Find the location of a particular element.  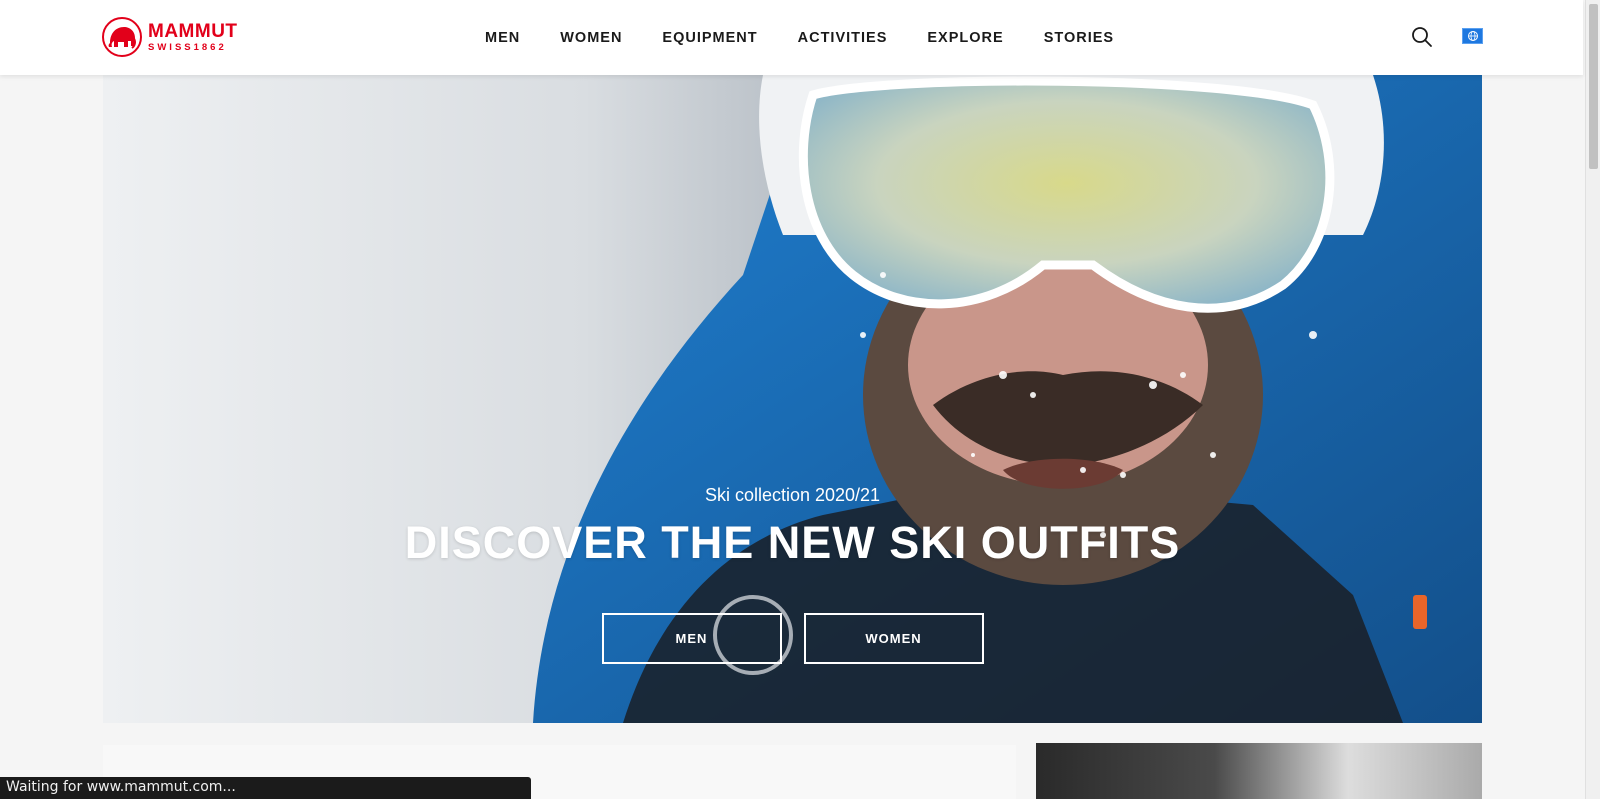

logo-text: MAMMUT SWISS1862 is located at coordinates (193, 37).